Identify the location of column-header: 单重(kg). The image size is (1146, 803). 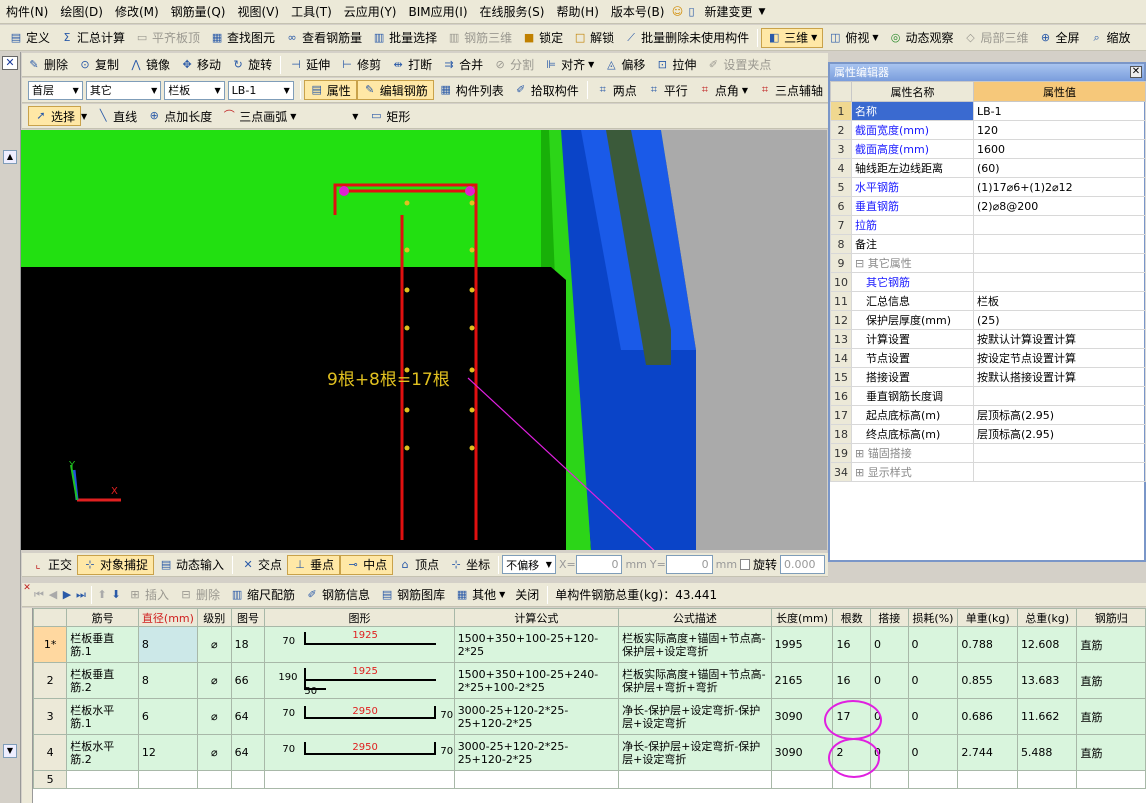
(987, 617).